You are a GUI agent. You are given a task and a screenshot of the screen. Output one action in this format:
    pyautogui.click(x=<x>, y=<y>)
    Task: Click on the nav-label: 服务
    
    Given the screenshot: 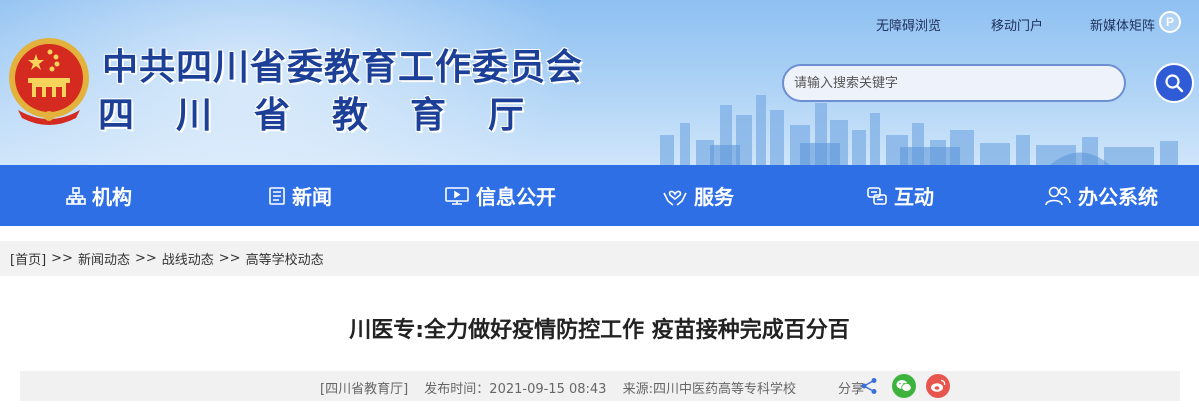 What is the action you would take?
    pyautogui.click(x=714, y=197)
    